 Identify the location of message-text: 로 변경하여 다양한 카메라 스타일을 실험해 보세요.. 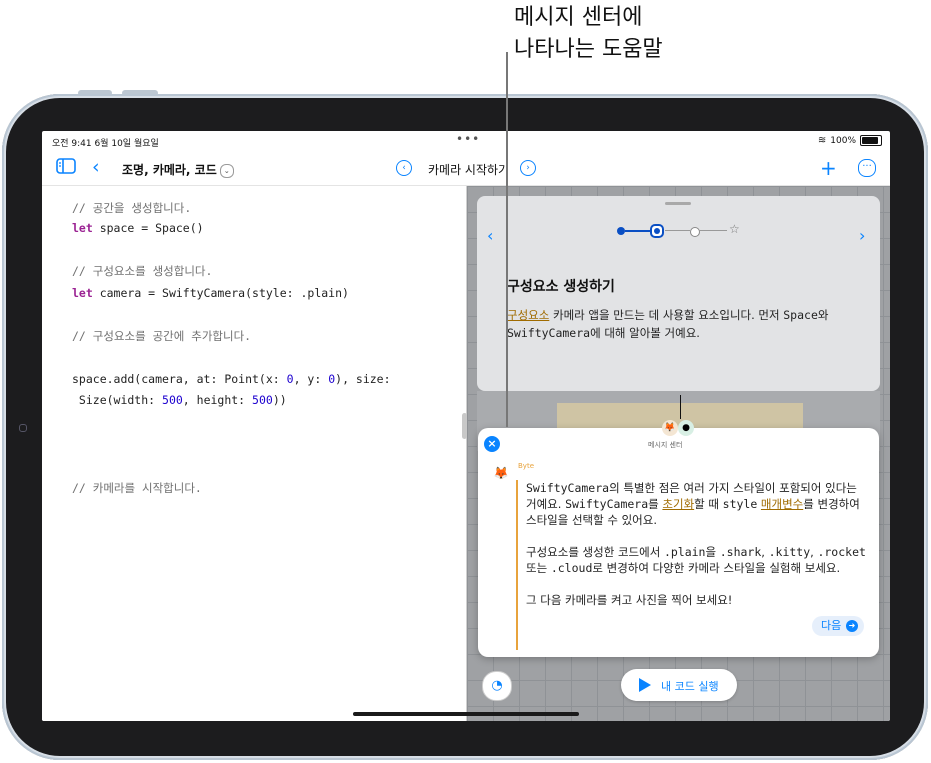
(716, 568).